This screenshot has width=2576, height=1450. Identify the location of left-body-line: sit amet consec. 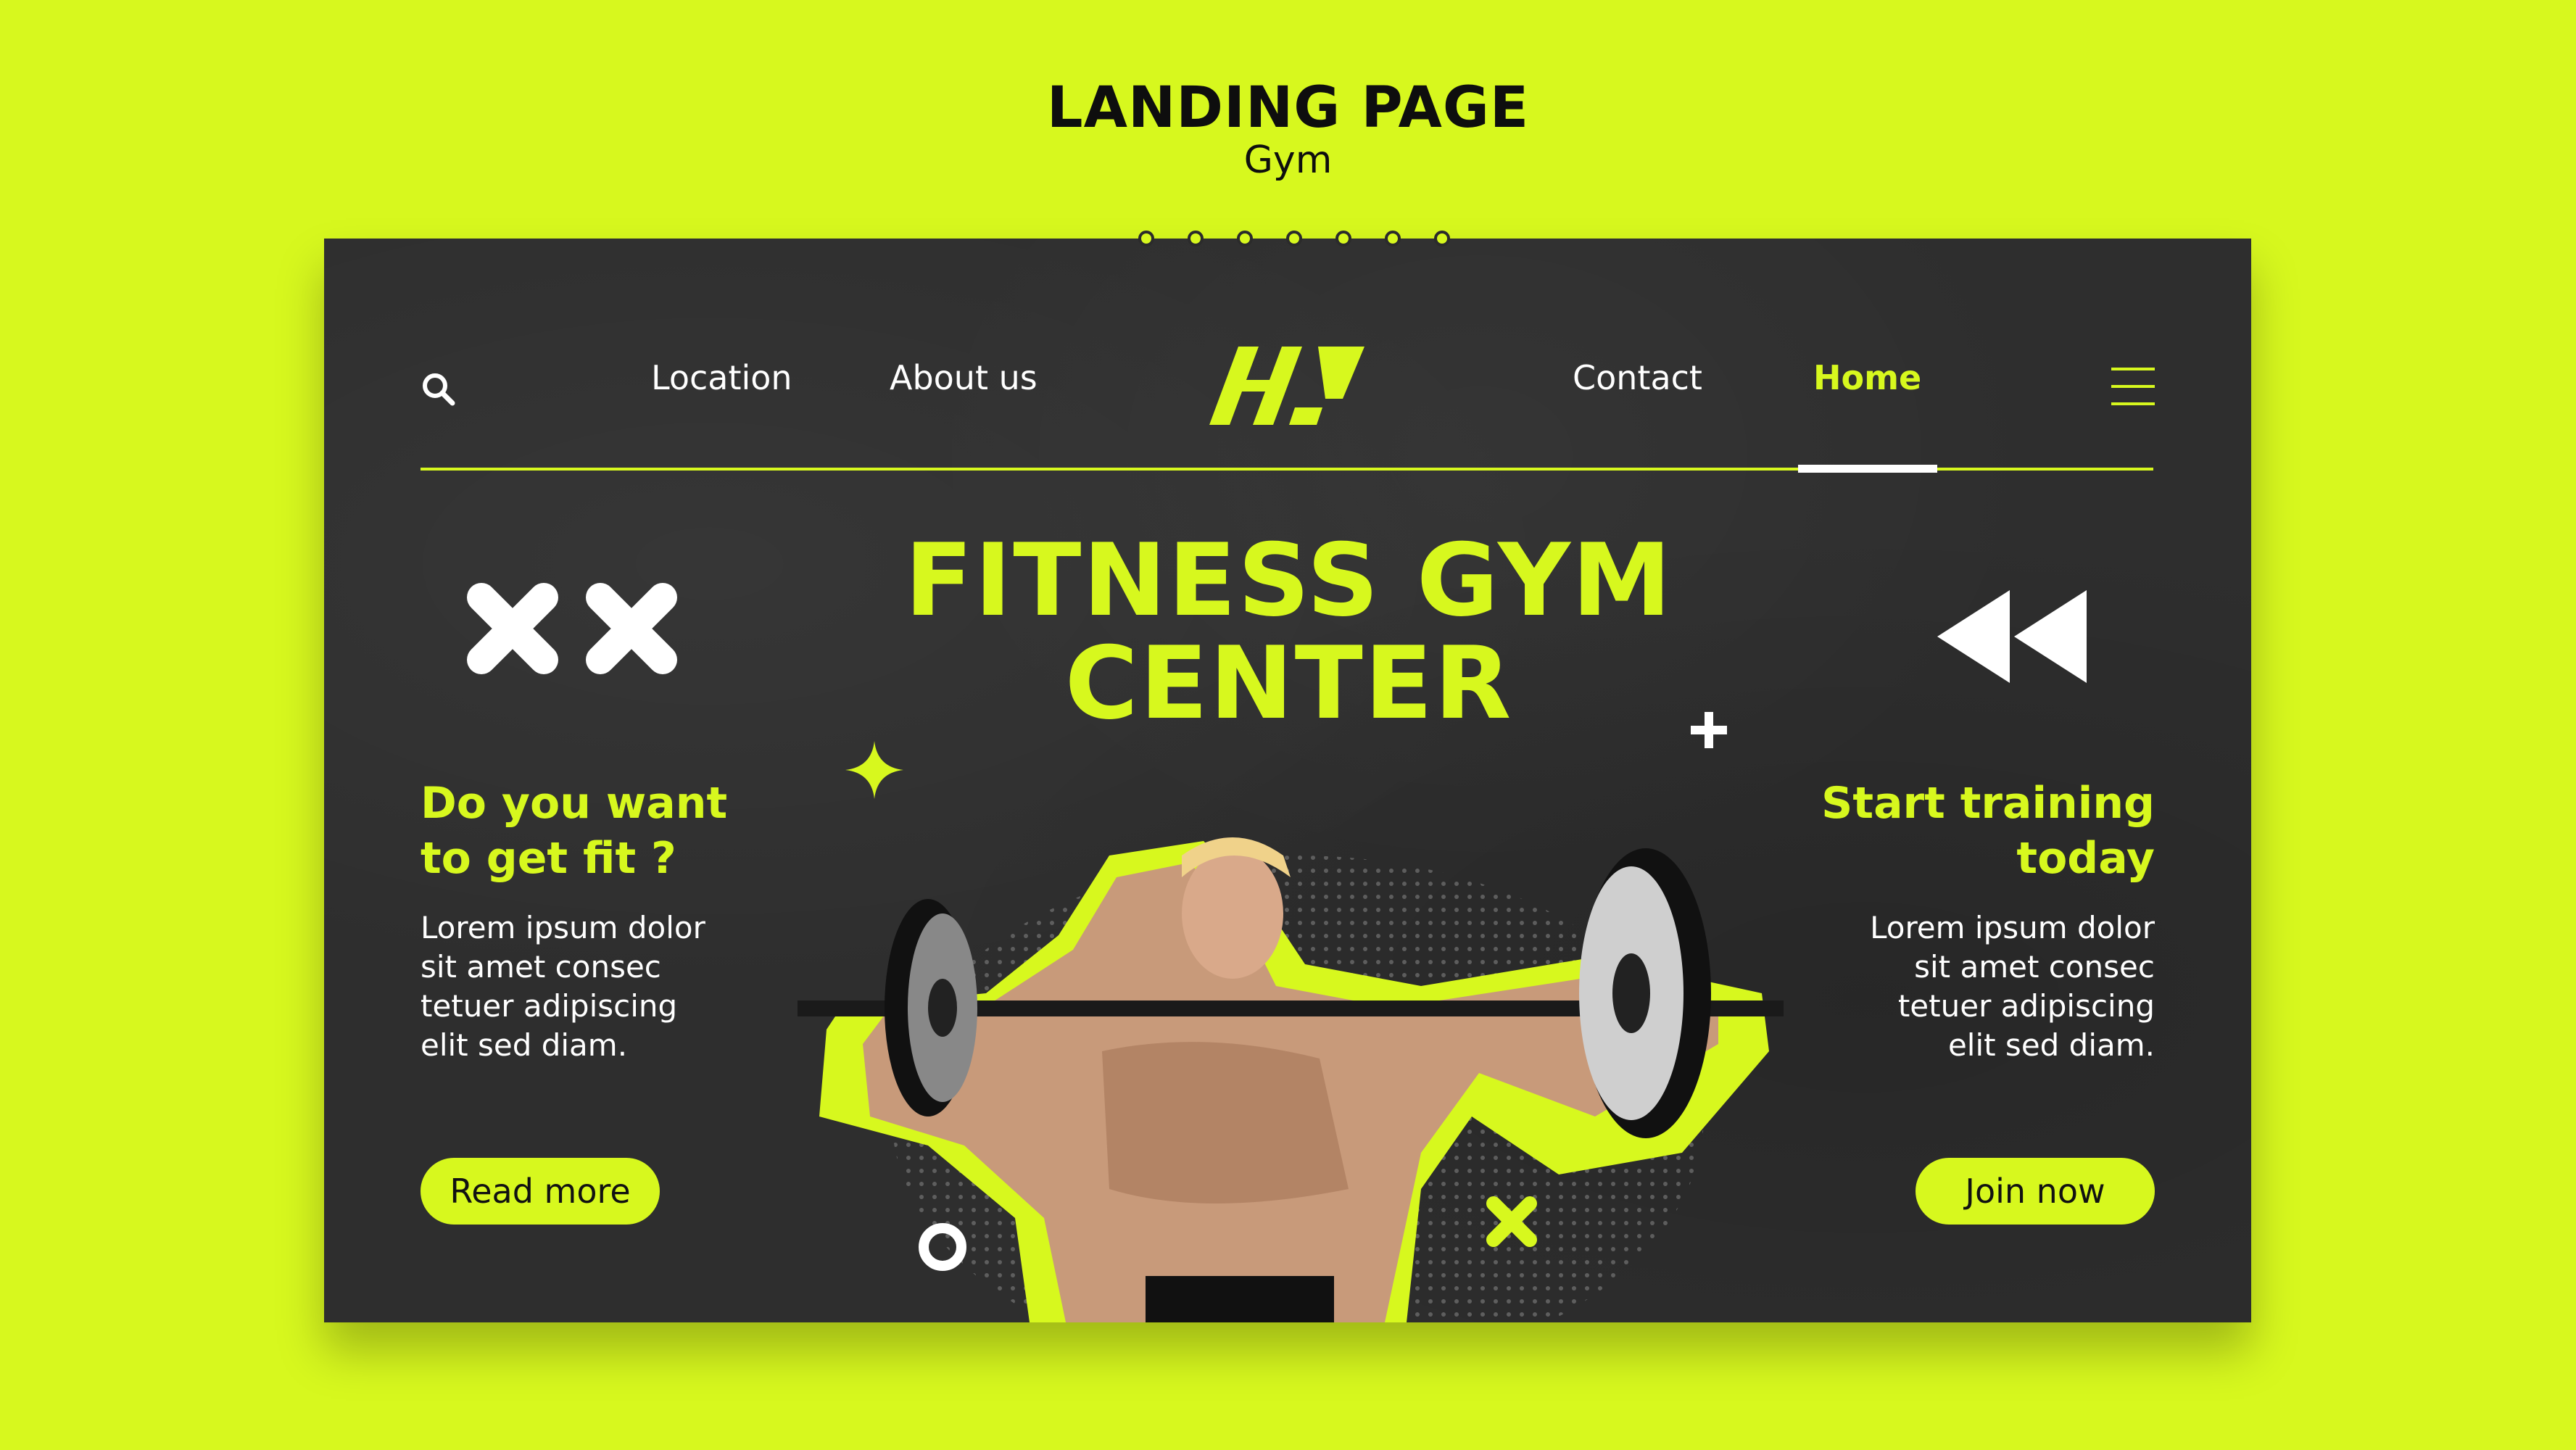
(541, 967).